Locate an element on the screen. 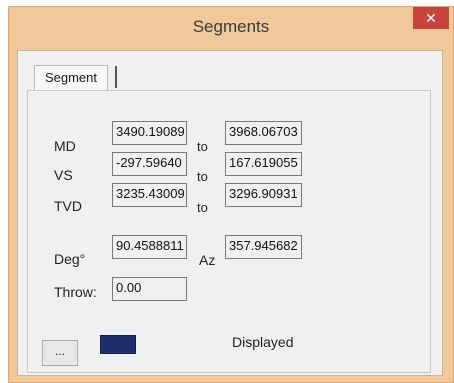 The height and width of the screenshot is (383, 454). close-icon: ✕ is located at coordinates (431, 18).